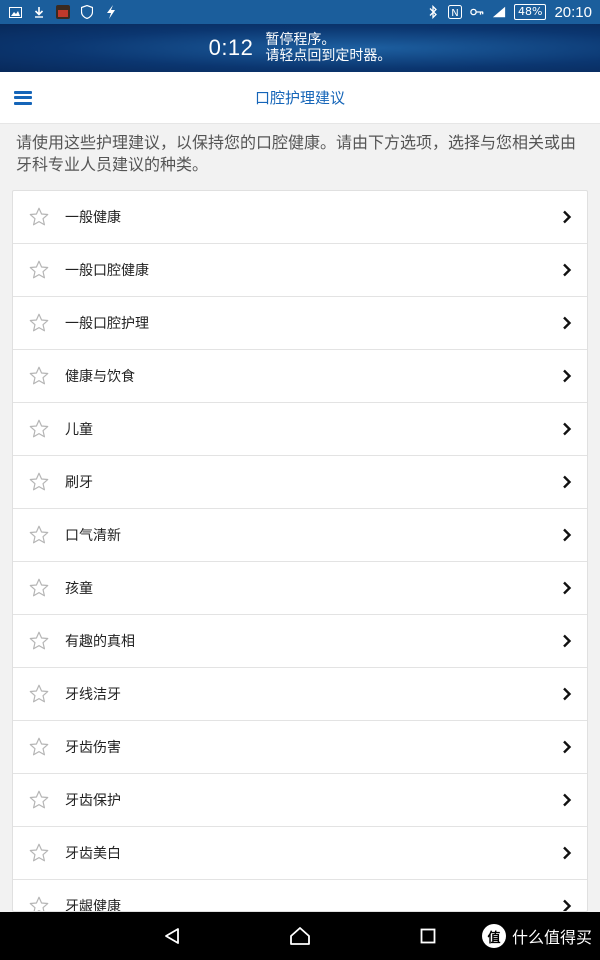  I want to click on status-icons-left, so click(63, 12).